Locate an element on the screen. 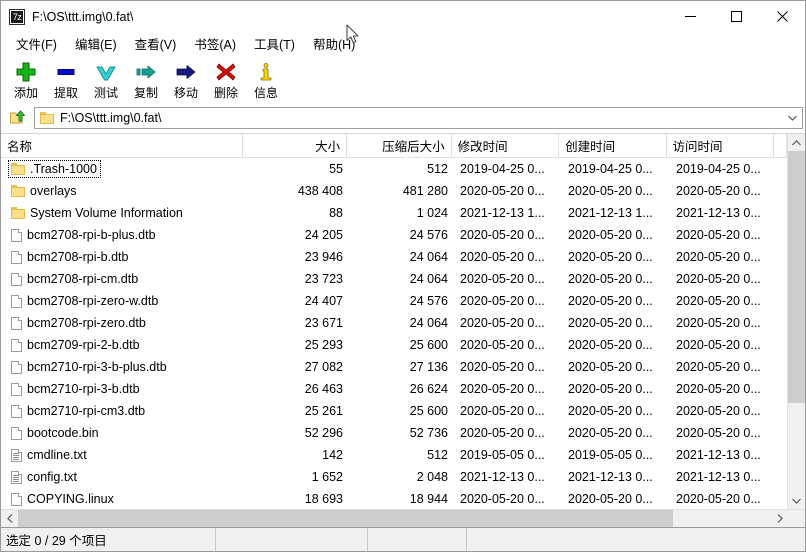  file-name-label: bcm2708-rpi-cm.dtb is located at coordinates (83, 279).